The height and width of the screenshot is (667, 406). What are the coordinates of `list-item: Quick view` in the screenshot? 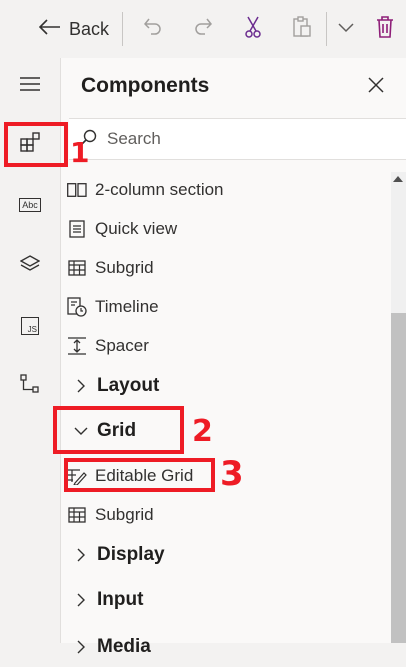 It's located at (226, 229).